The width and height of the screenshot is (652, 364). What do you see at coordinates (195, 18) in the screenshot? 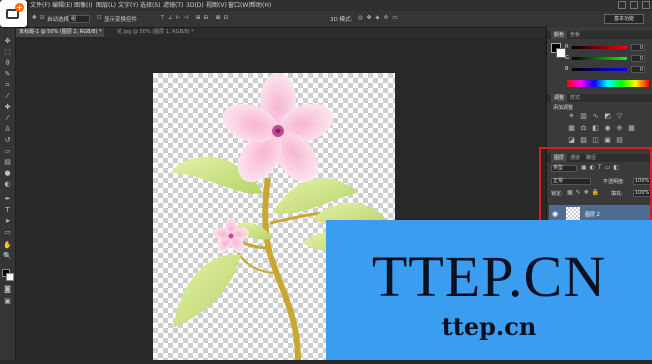
I see `align-icons: ⊤⊥⊢⊣ ⊞⊟ ⊠⊡` at bounding box center [195, 18].